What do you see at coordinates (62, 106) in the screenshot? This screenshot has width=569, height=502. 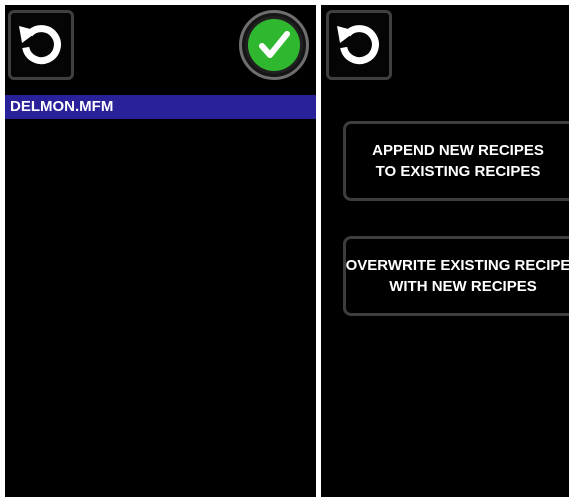 I see `file-name: DELMON.MFM` at bounding box center [62, 106].